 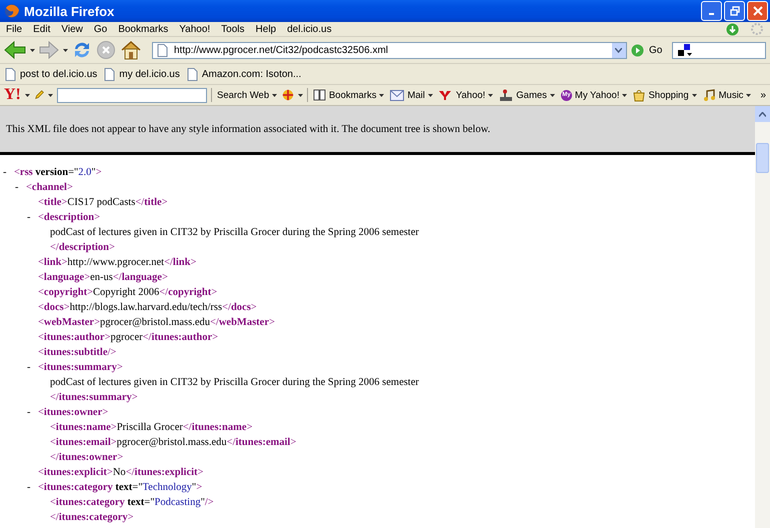 I want to click on stop-button, so click(x=106, y=50).